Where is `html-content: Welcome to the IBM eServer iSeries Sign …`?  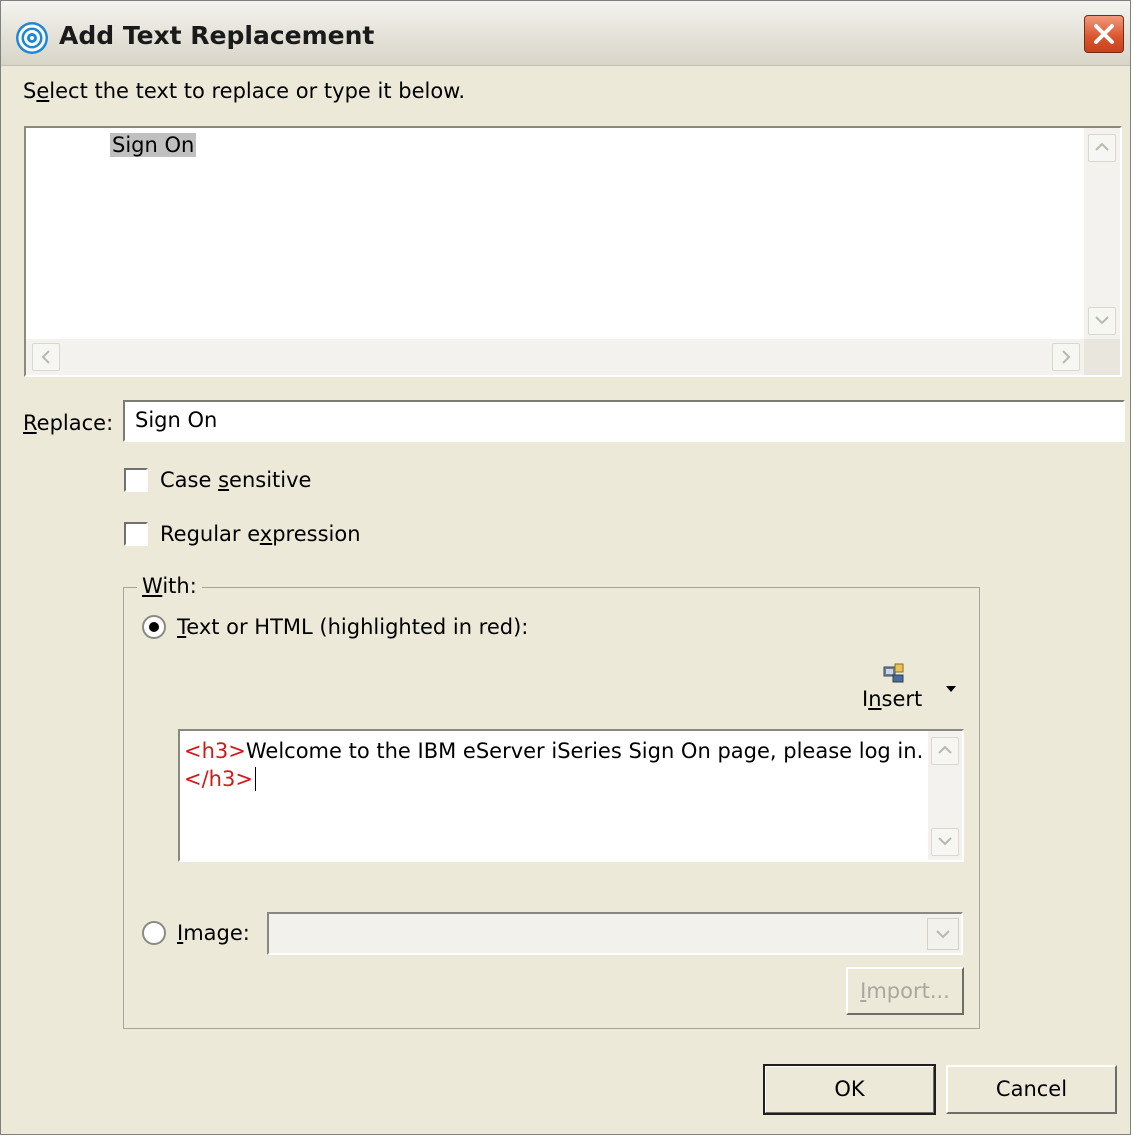 html-content: Welcome to the IBM eServer iSeries Sign … is located at coordinates (584, 751).